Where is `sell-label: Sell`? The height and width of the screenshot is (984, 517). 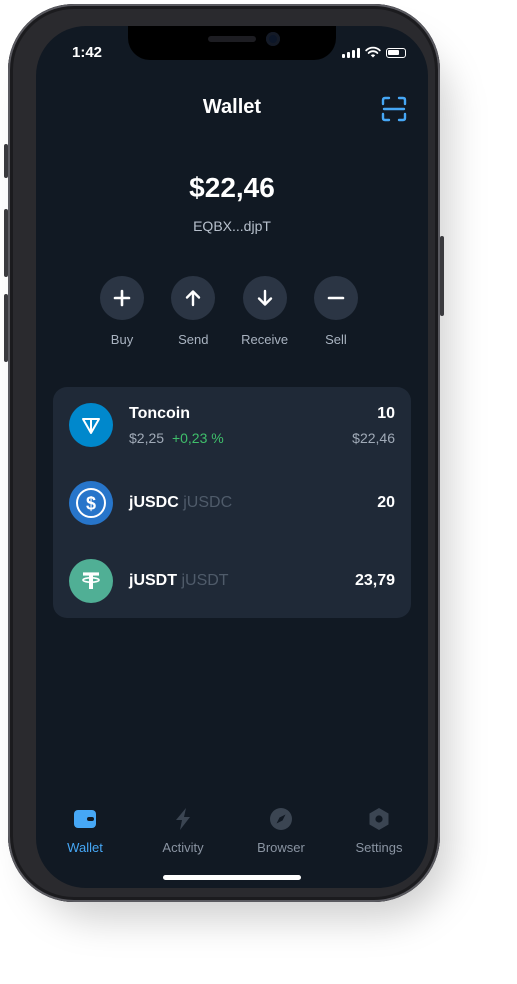
sell-label: Sell is located at coordinates (336, 339).